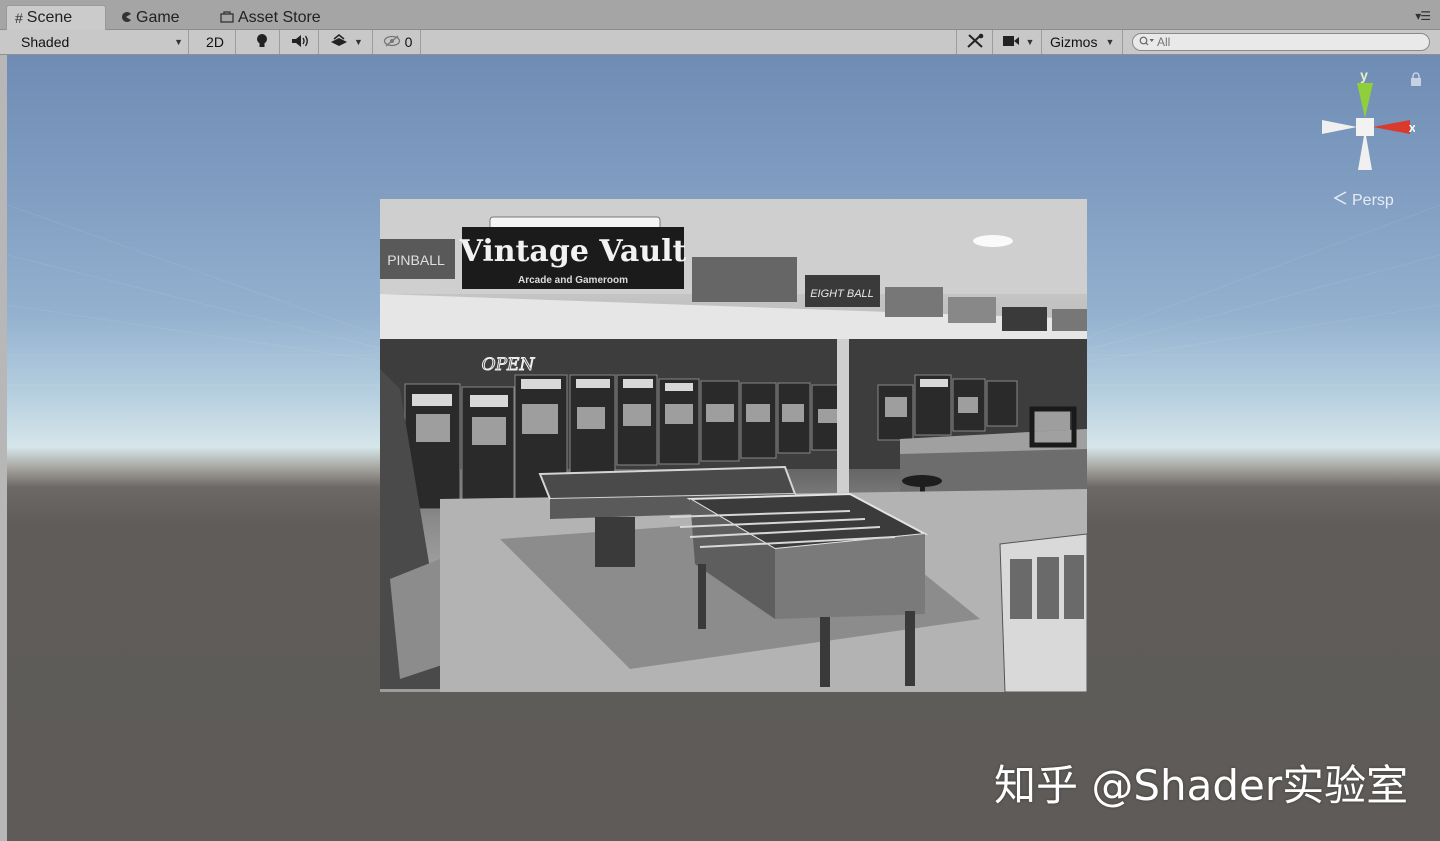  What do you see at coordinates (227, 18) in the screenshot?
I see `bag-icon` at bounding box center [227, 18].